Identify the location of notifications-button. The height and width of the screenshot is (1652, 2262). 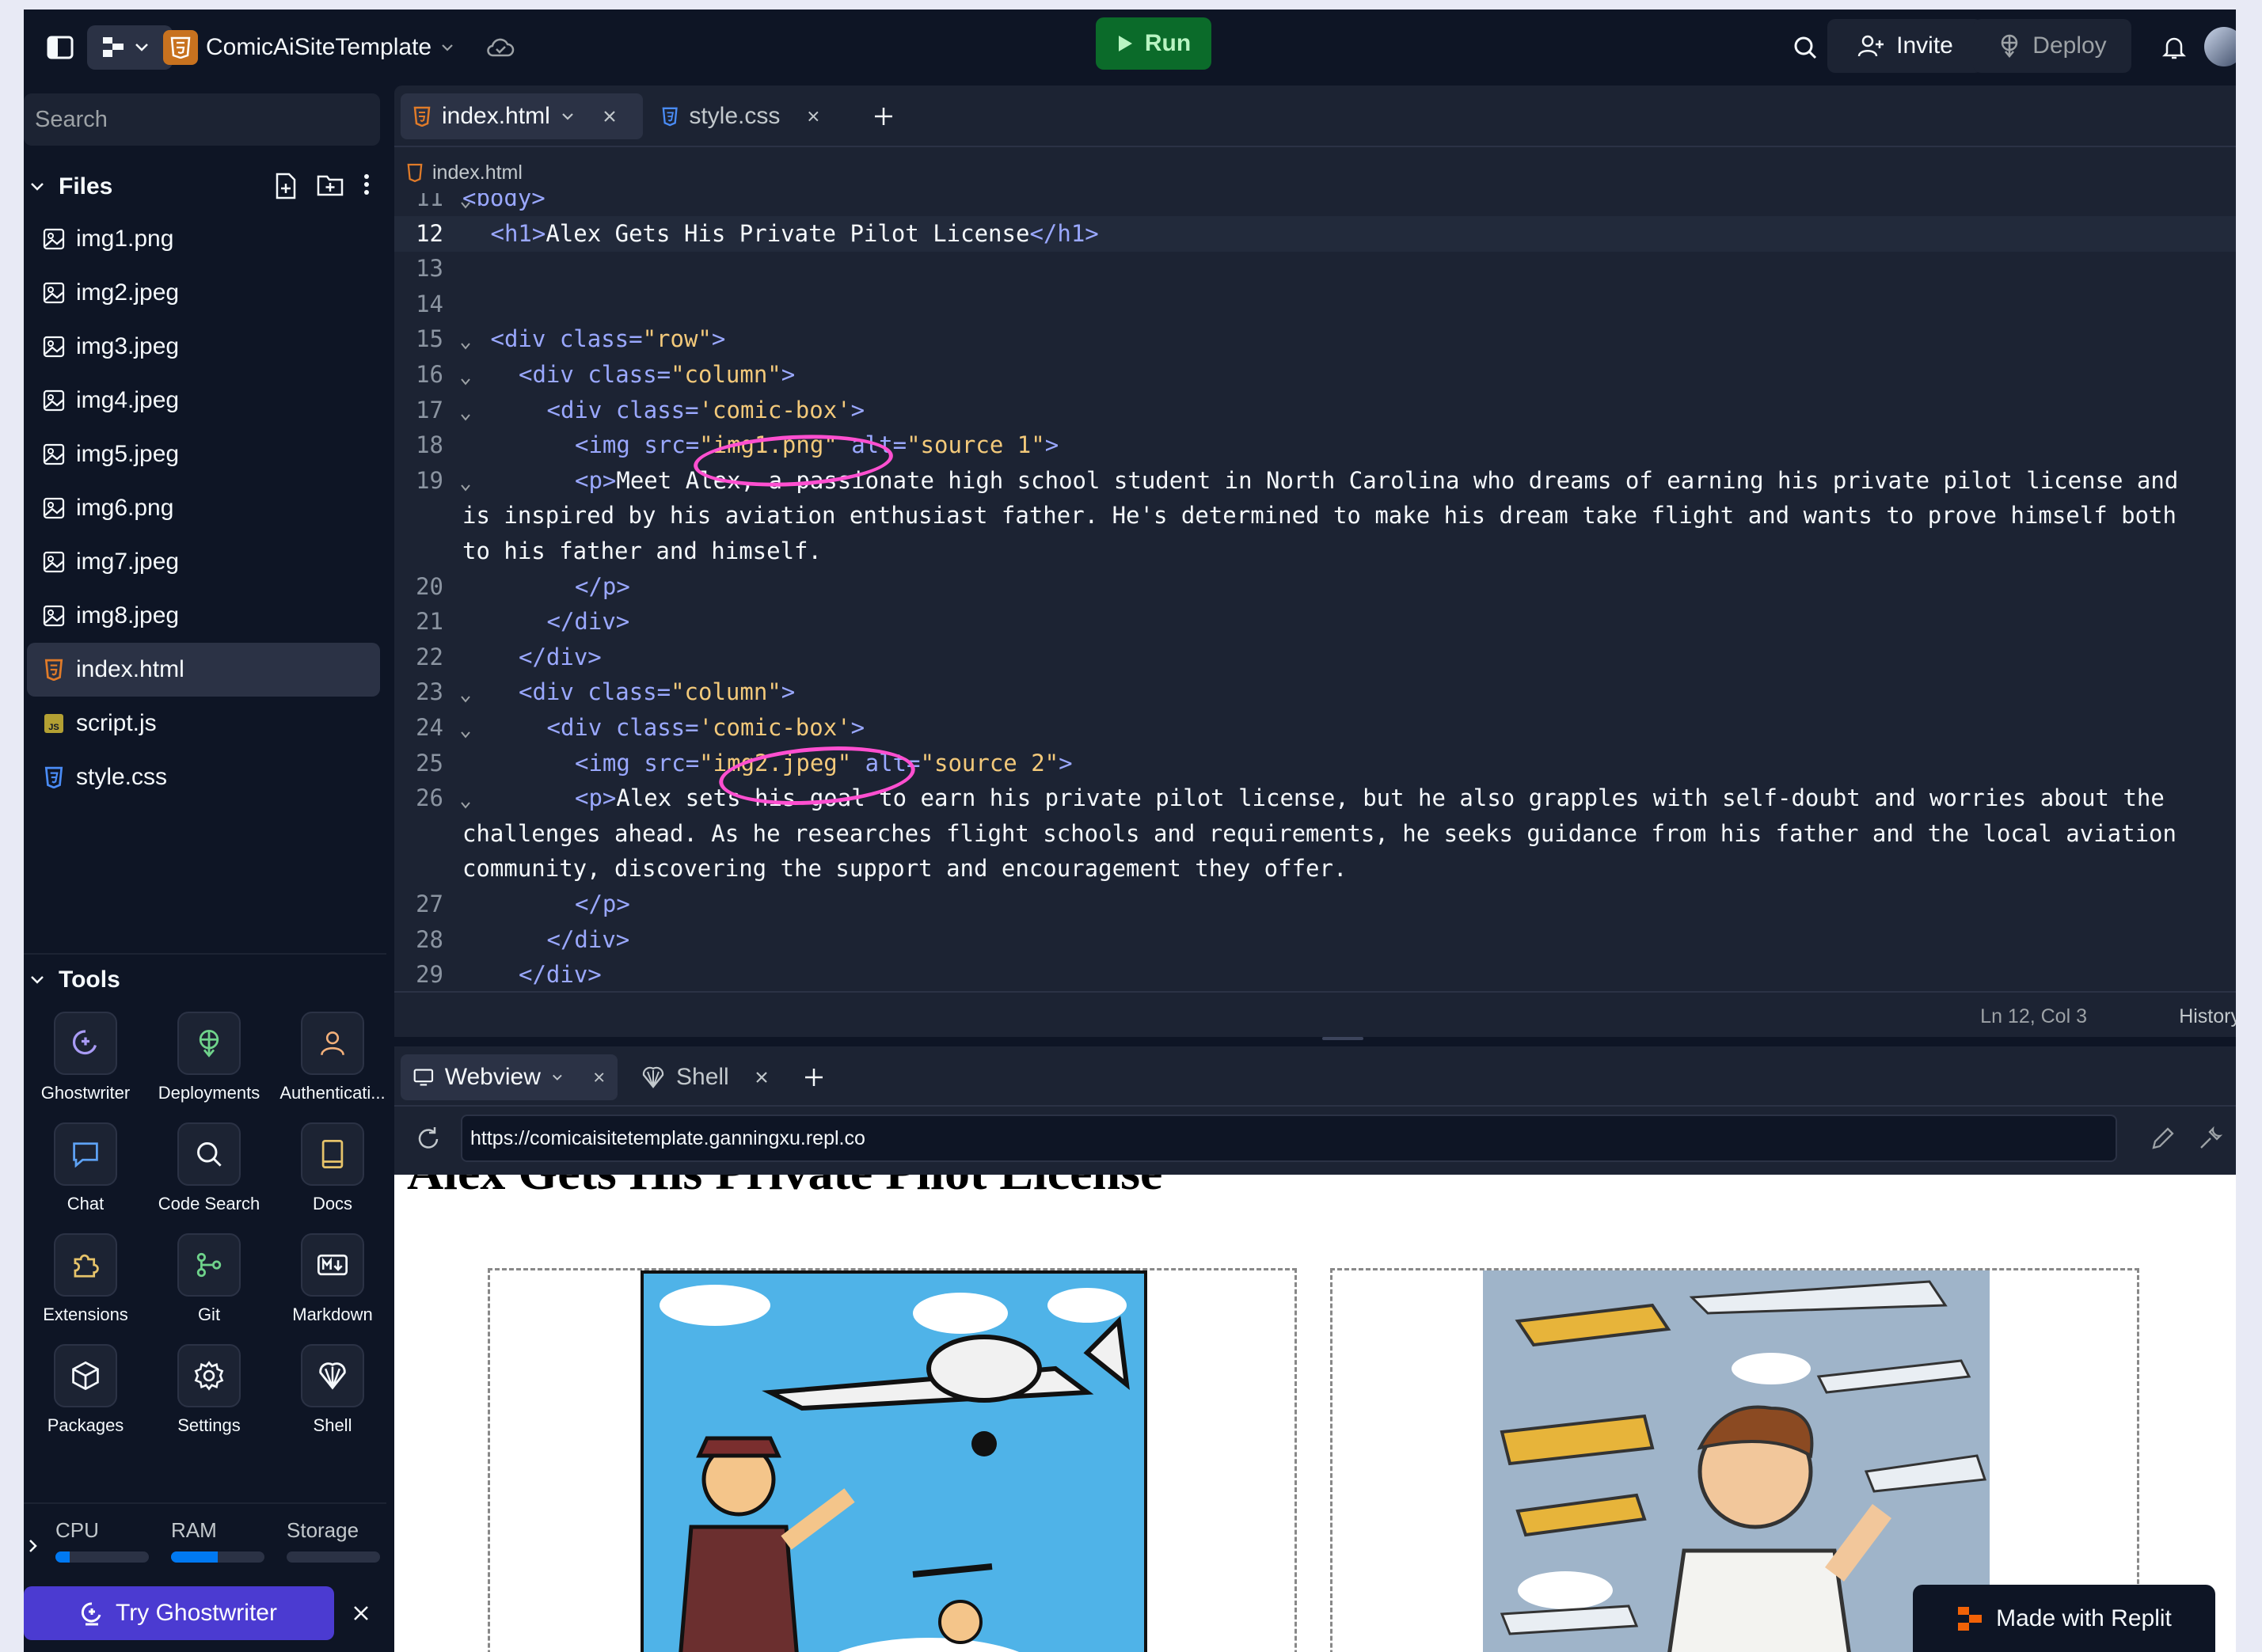
(2174, 47).